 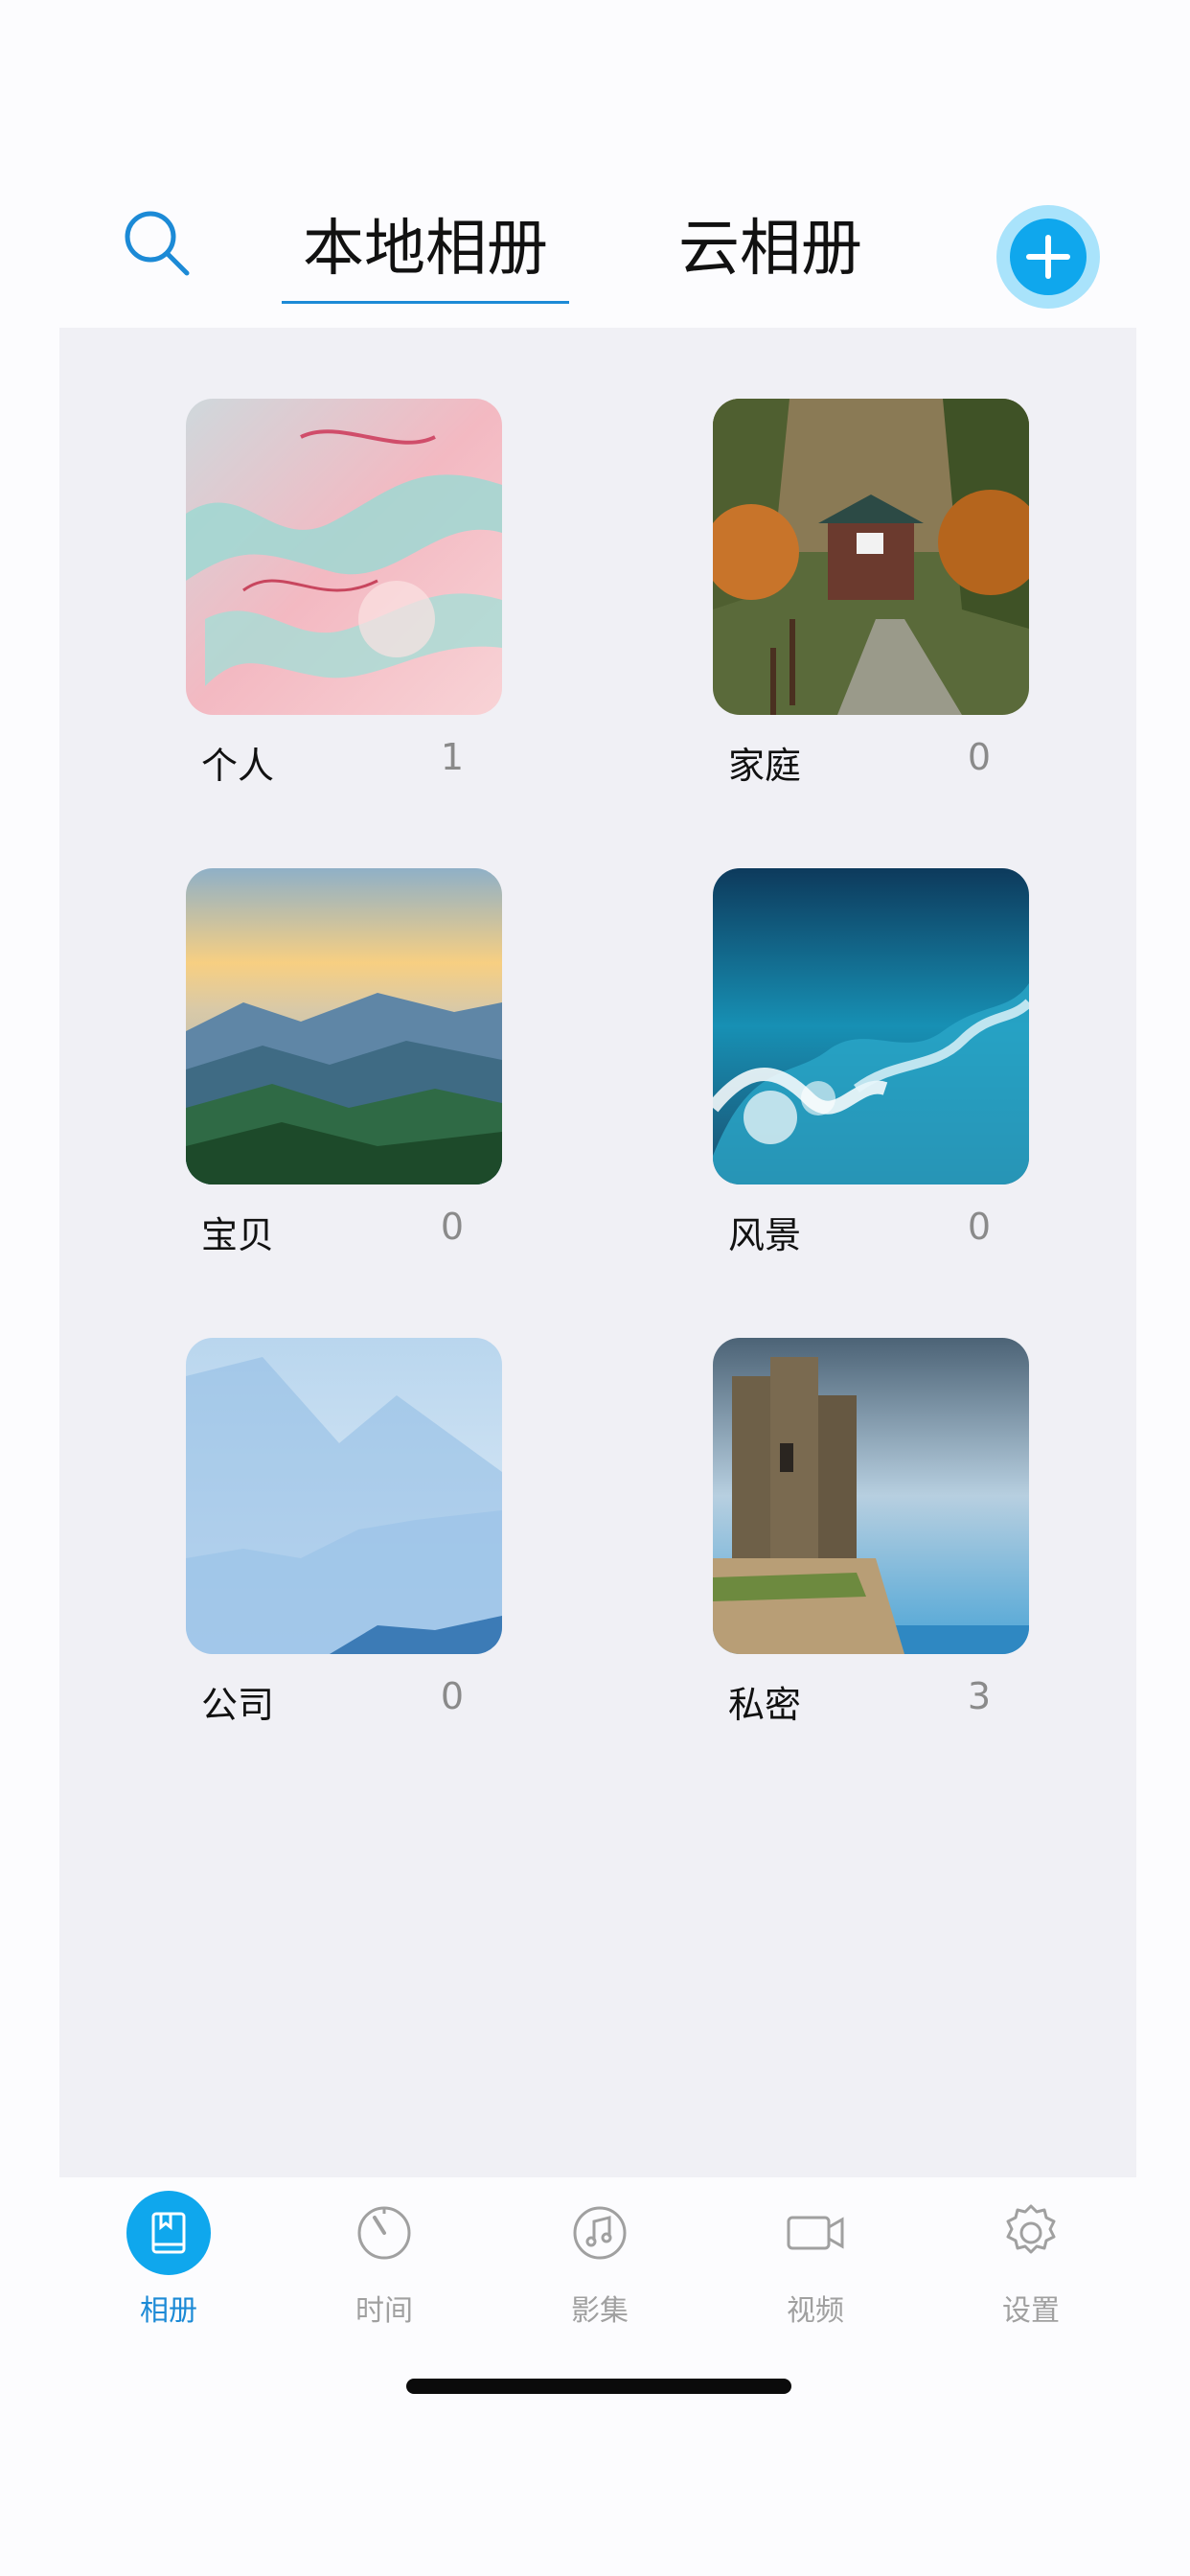 What do you see at coordinates (816, 2233) in the screenshot?
I see `video-camera-icon` at bounding box center [816, 2233].